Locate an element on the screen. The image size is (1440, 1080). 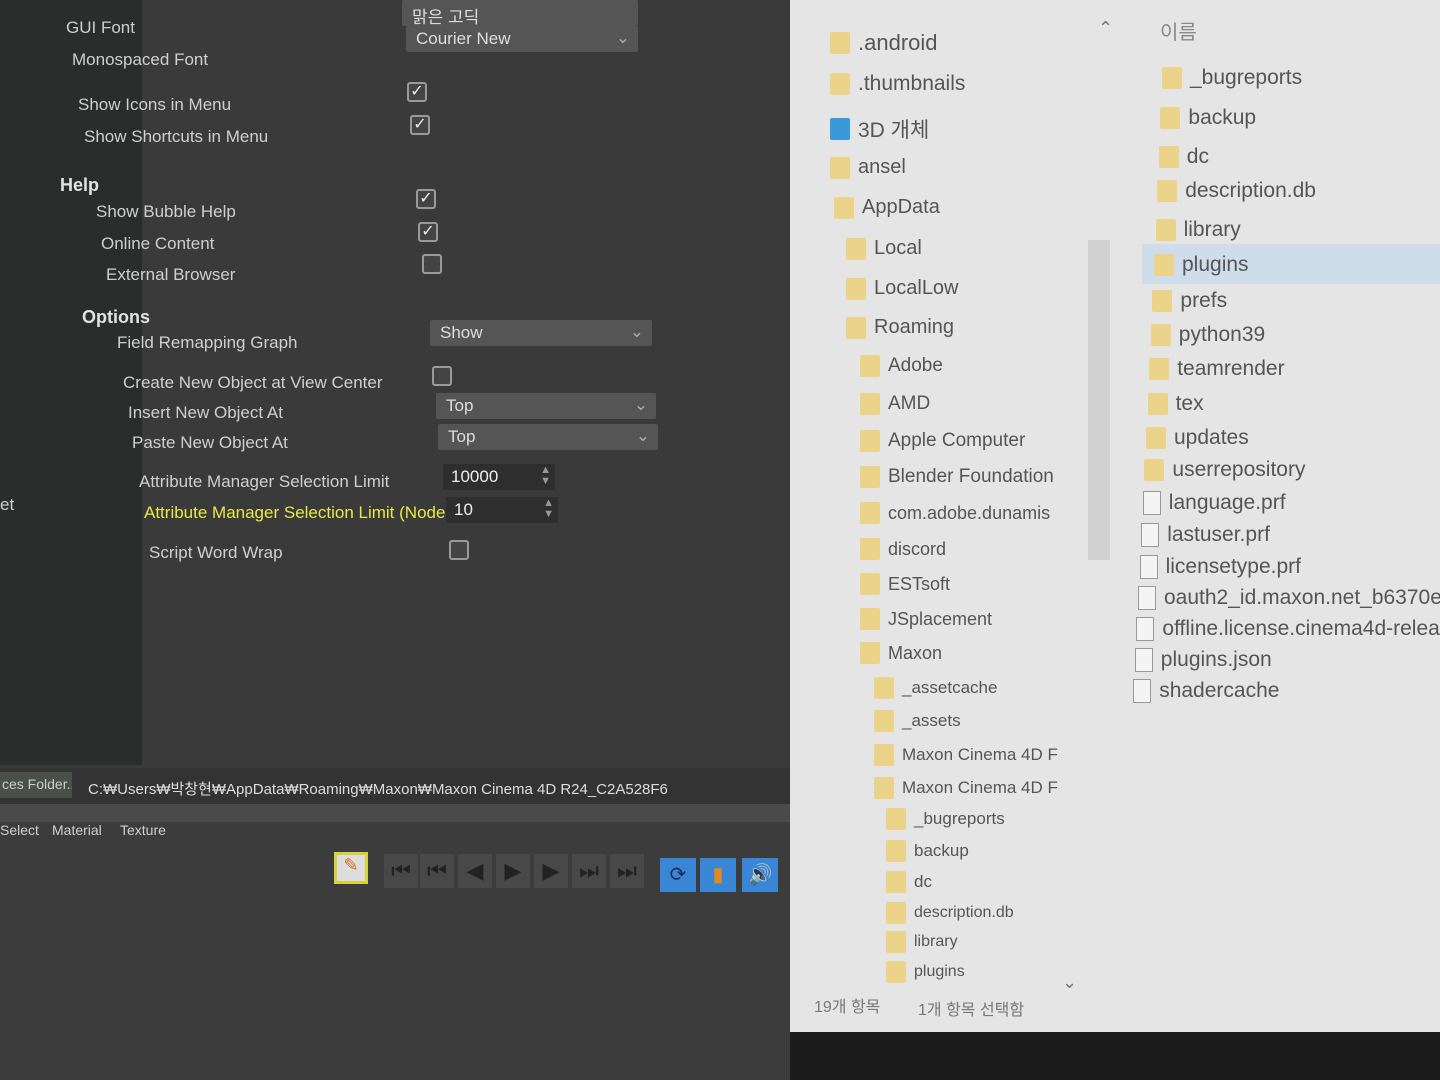
tree-item: Blender Foundation is located at coordinates (957, 477).